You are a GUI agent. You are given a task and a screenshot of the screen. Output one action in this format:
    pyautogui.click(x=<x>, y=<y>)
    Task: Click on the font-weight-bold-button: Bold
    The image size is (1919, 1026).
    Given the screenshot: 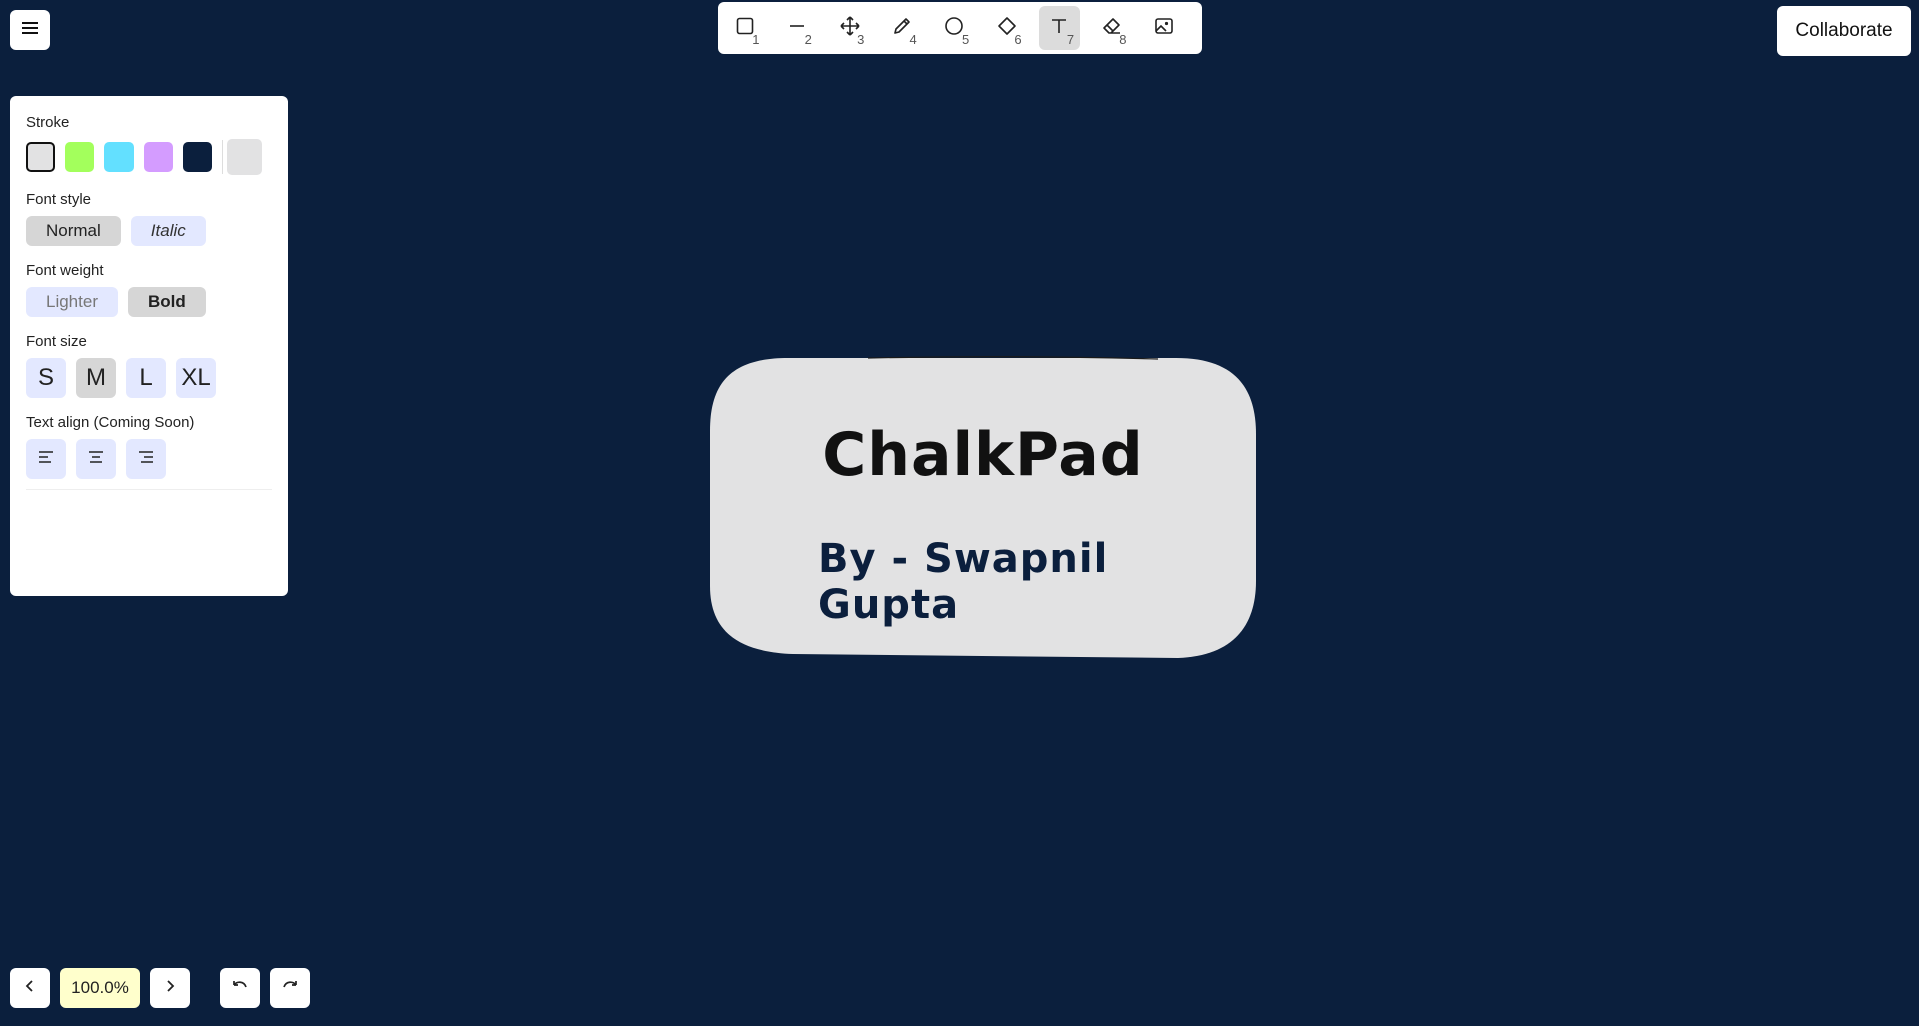 What is the action you would take?
    pyautogui.click(x=166, y=302)
    